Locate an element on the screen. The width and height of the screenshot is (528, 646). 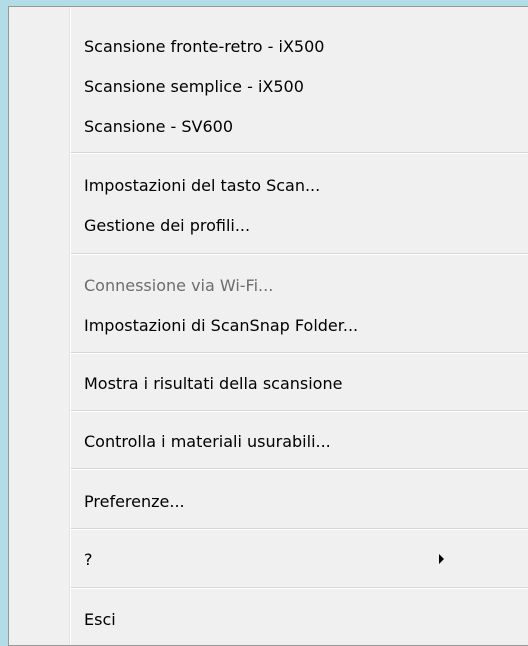
menu-item-label: Mostra i risultati della scansione is located at coordinates (213, 383).